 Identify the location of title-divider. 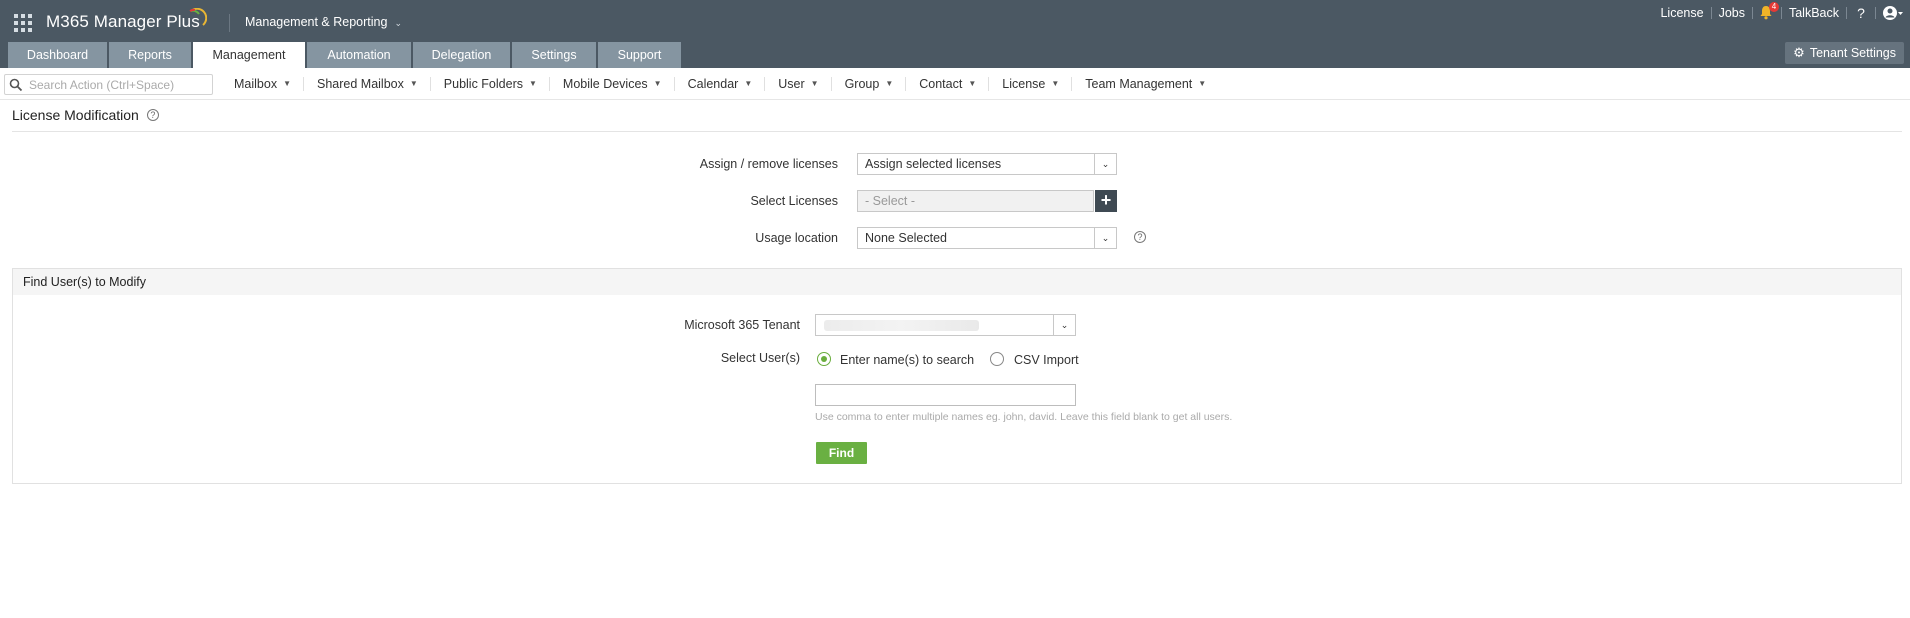
(957, 131).